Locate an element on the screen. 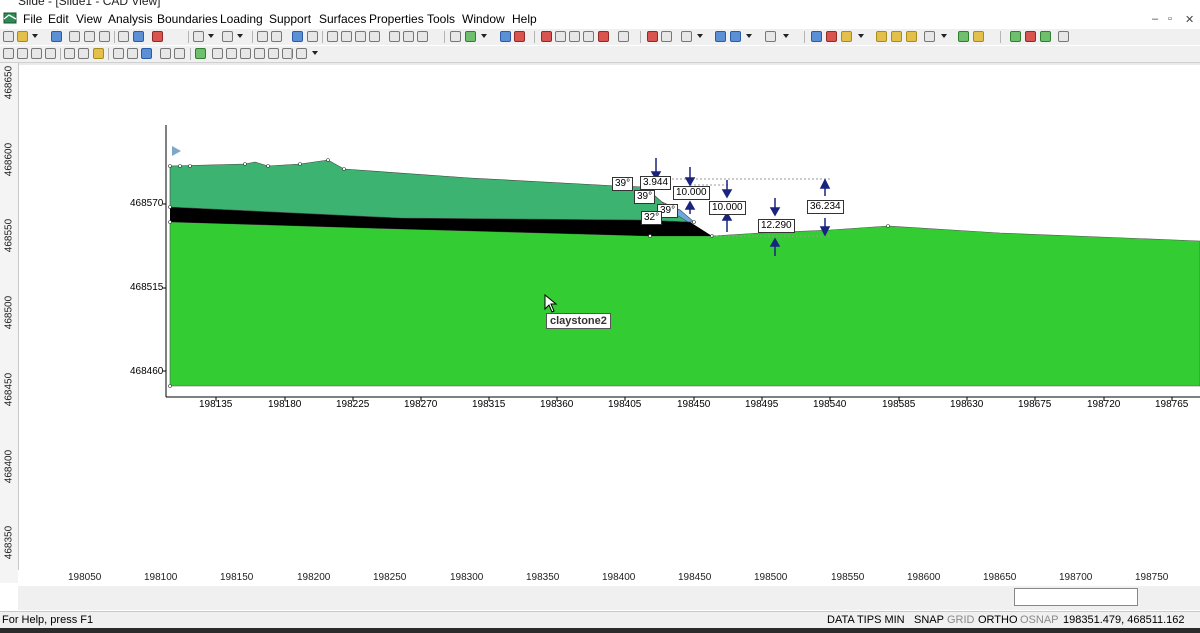  info-viewer-icon is located at coordinates (1015, 36).